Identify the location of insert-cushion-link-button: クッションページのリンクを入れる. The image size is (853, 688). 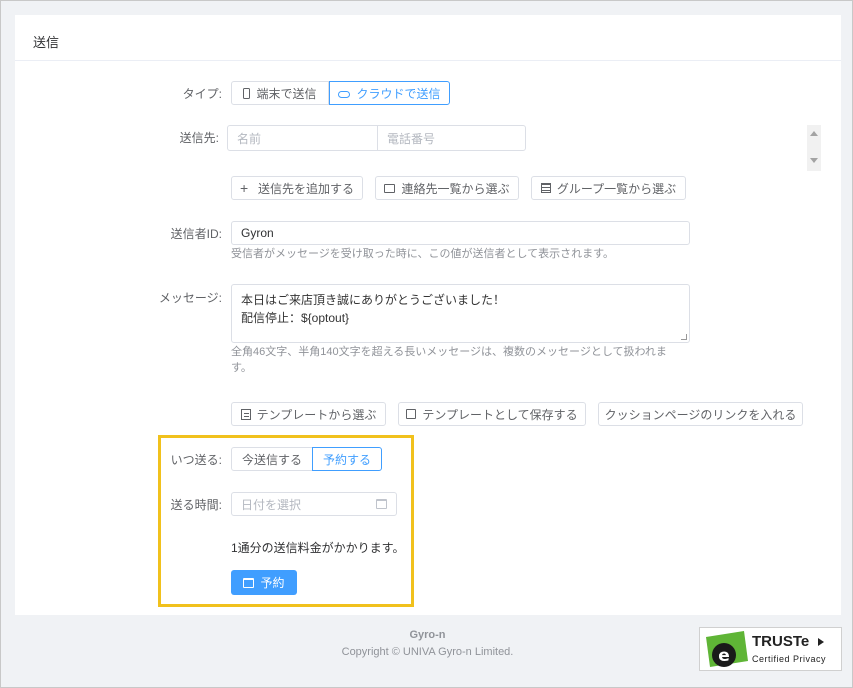
(700, 414).